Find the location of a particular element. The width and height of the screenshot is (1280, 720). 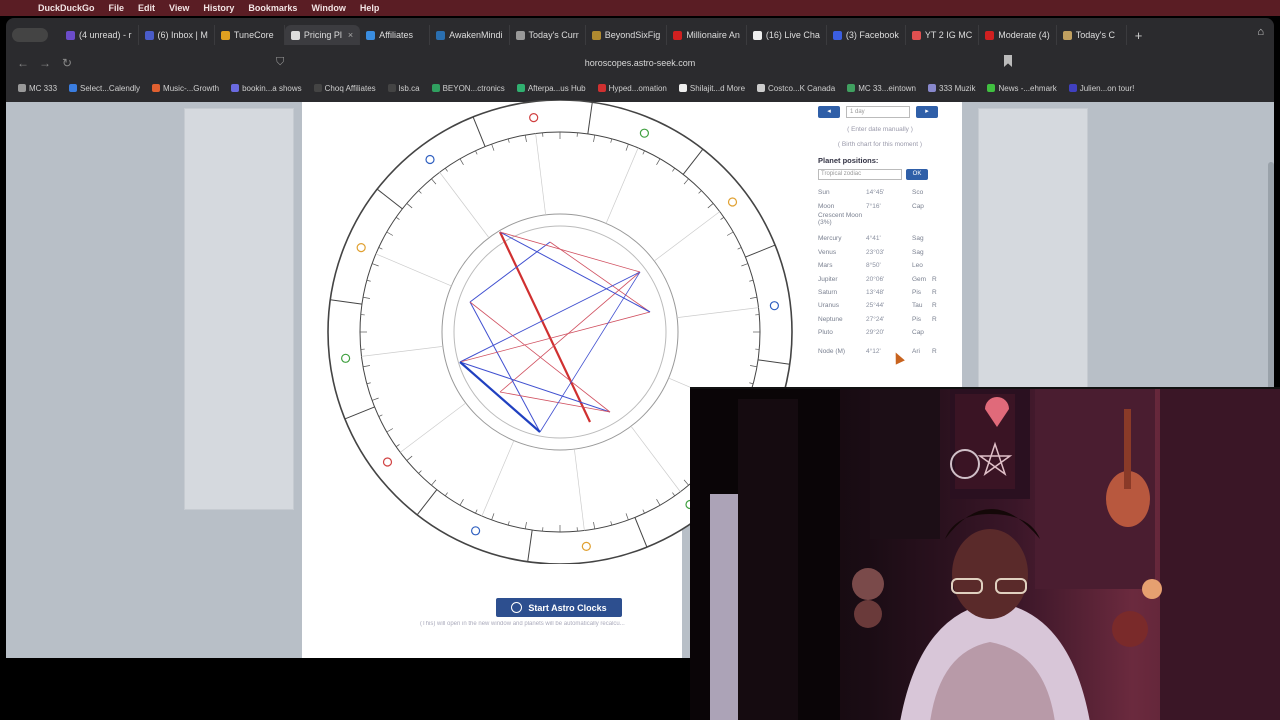

planet-row: Pluto 29°20' Cap is located at coordinates (880, 332).